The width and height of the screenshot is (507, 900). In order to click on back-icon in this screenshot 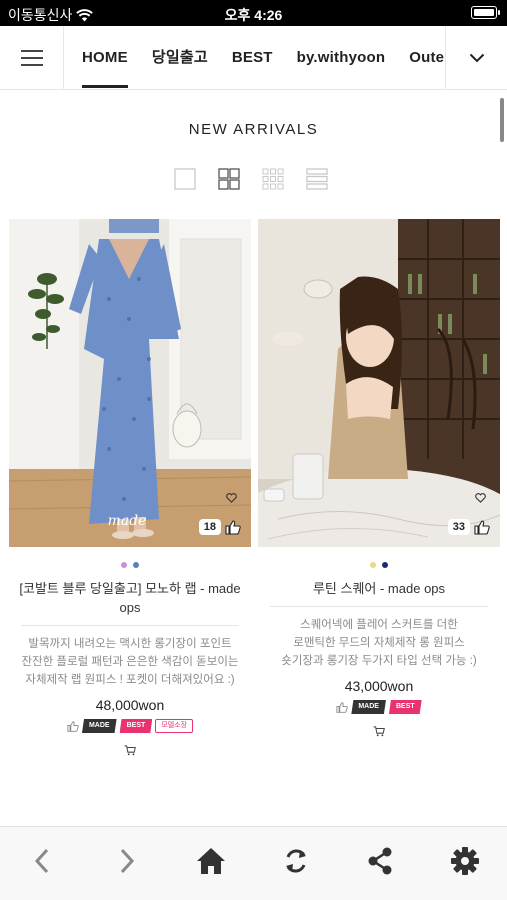, I will do `click(42, 860)`.